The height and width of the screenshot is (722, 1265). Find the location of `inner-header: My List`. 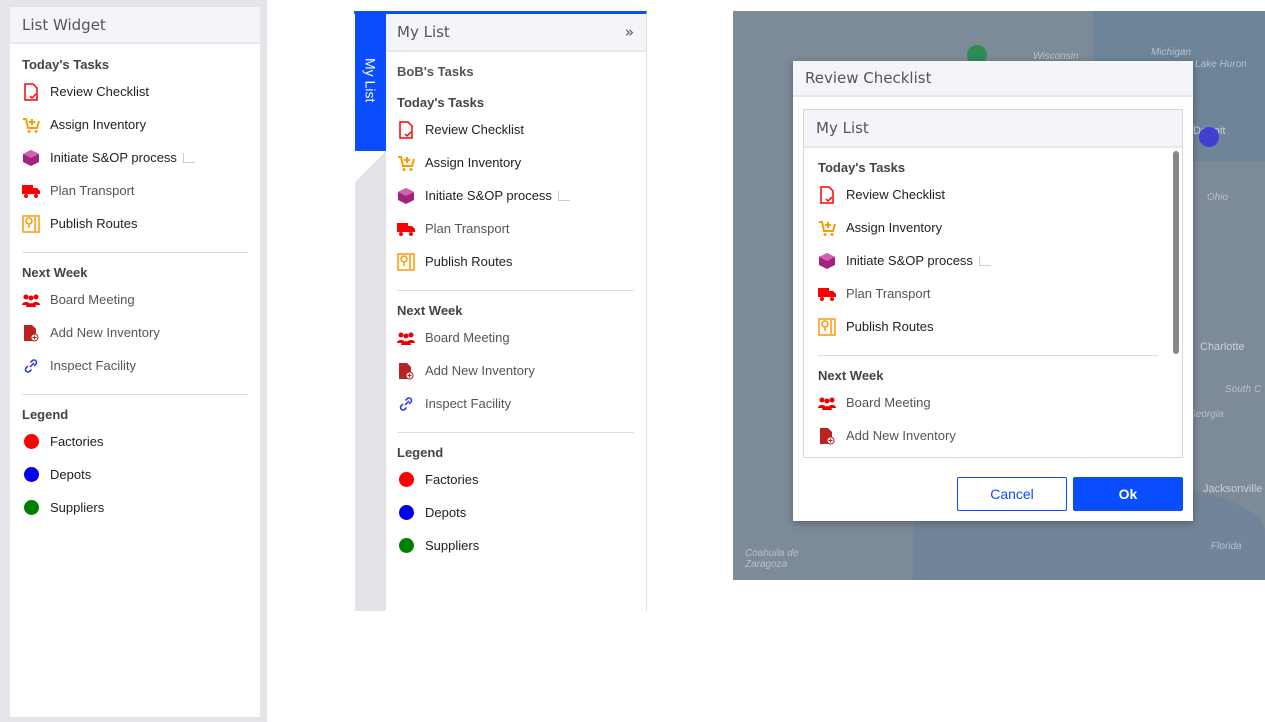

inner-header: My List is located at coordinates (993, 129).